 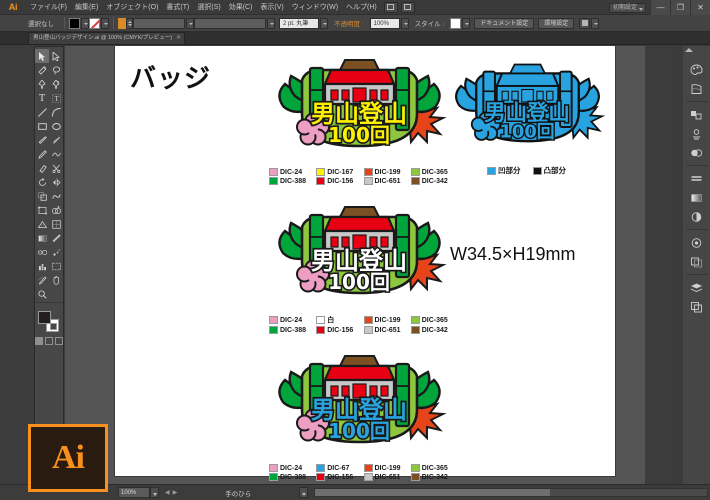 I want to click on menu-view: 表示(V), so click(x=271, y=7).